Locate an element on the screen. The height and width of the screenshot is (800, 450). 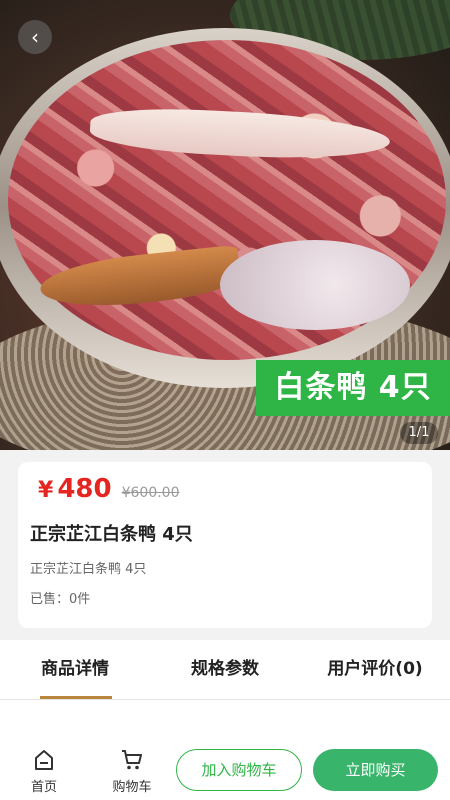
tab-label: 规格参数 is located at coordinates (225, 669).